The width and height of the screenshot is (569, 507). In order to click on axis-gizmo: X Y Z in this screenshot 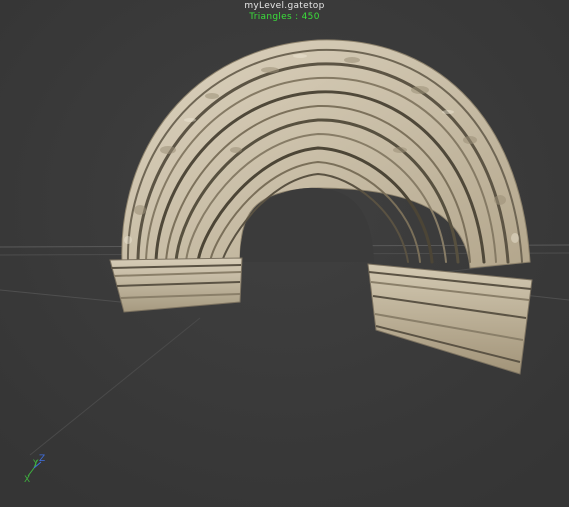, I will do `click(40, 470)`.